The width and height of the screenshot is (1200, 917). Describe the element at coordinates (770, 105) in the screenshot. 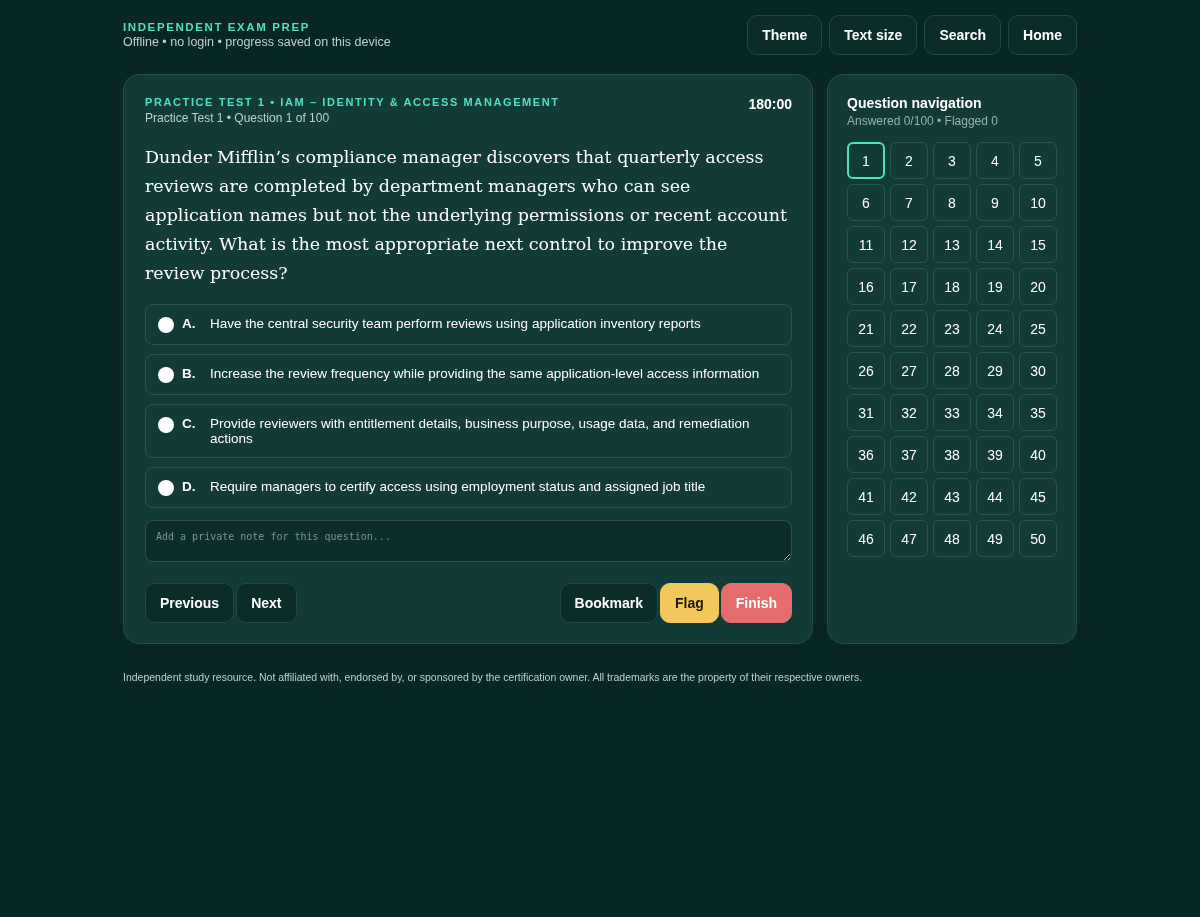

I see `timer: 180:00` at that location.